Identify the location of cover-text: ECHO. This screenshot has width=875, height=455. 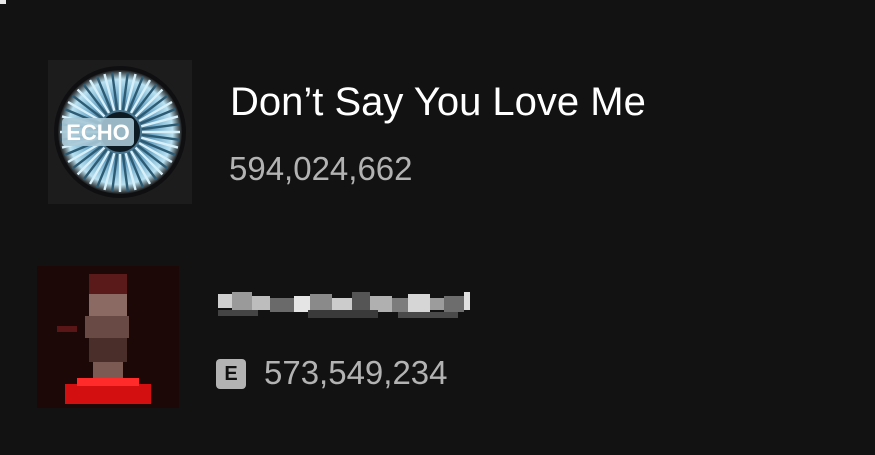
(98, 132).